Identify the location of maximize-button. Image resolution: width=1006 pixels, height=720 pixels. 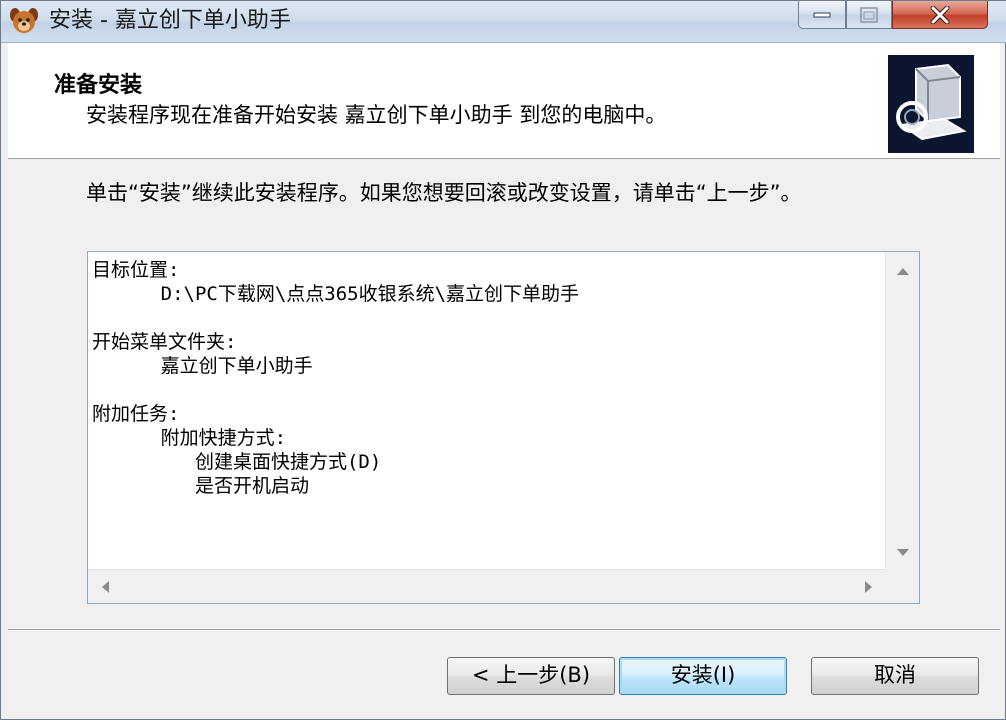
(869, 15).